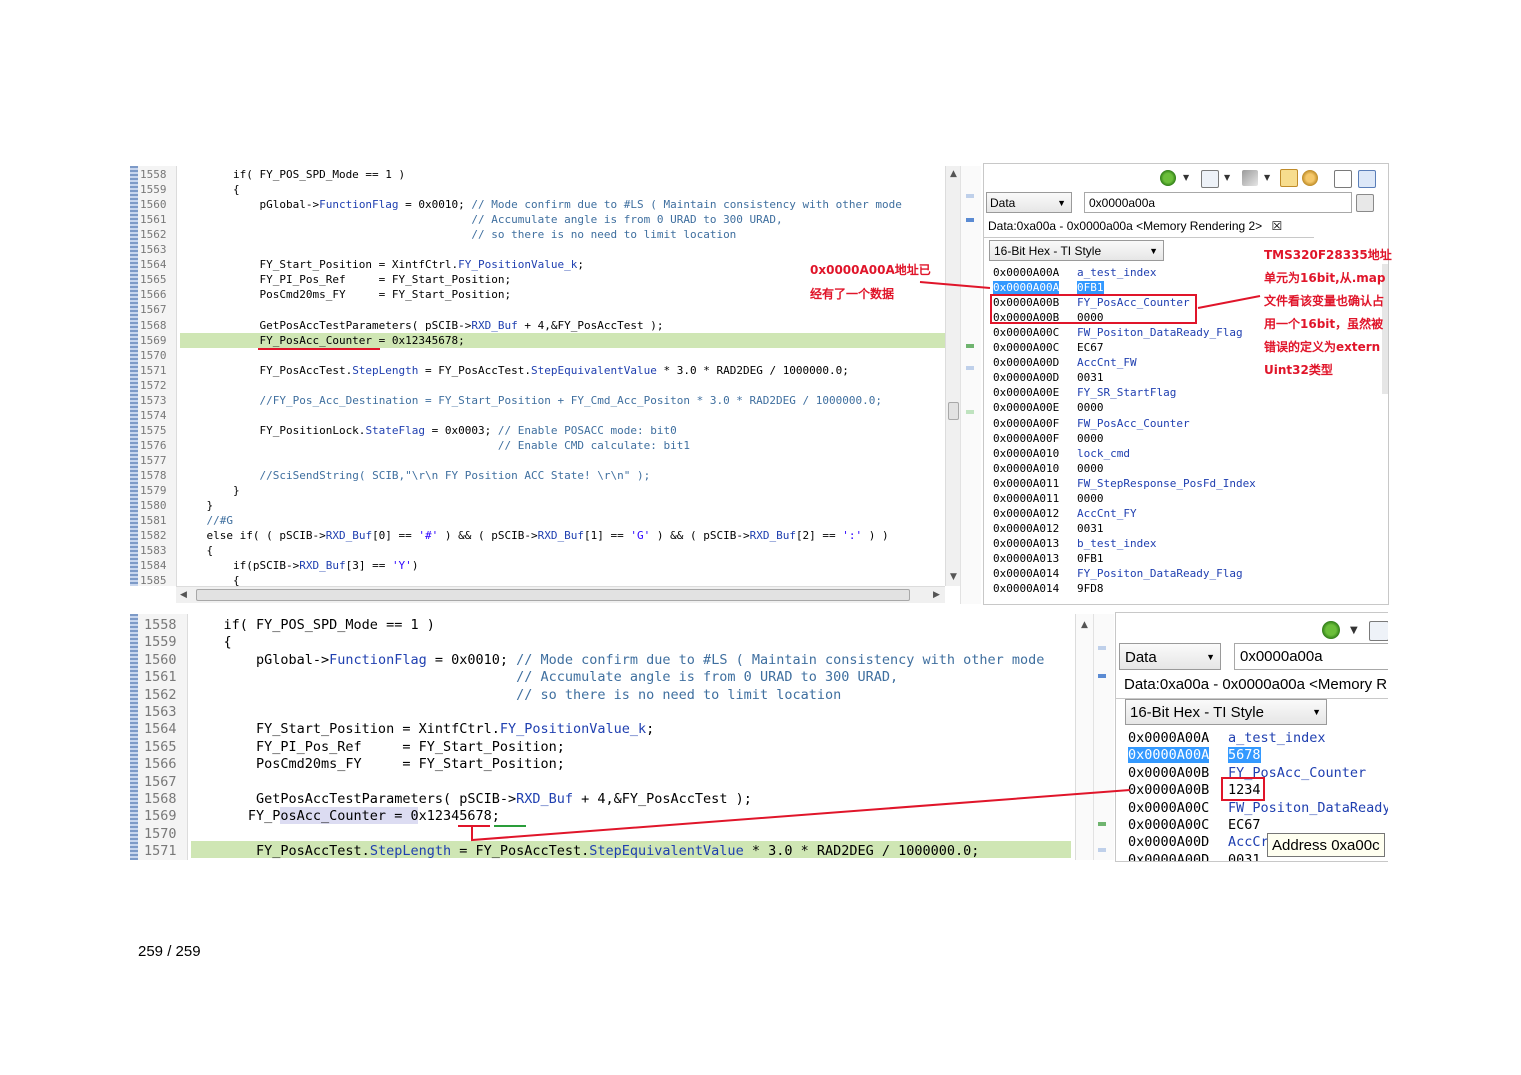 The width and height of the screenshot is (1521, 1075). Describe the element at coordinates (1229, 302) in the screenshot. I see `pointer-right-annotation` at that location.